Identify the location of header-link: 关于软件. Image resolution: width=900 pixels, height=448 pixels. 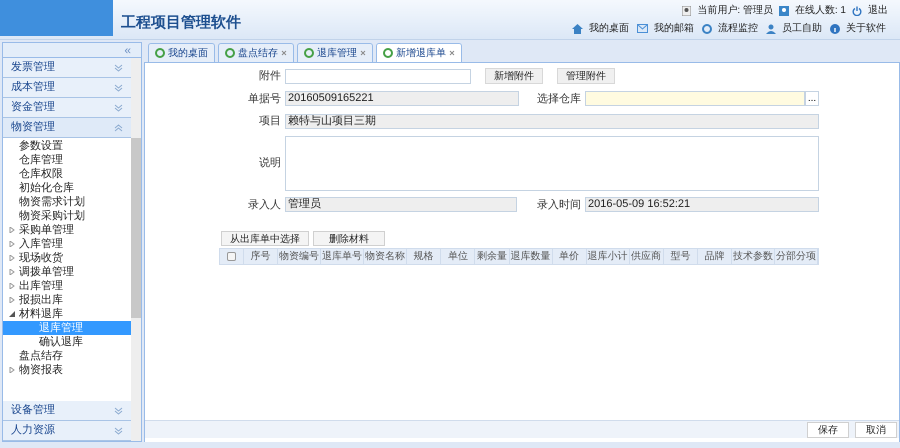
(866, 28).